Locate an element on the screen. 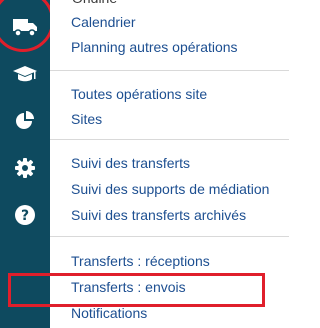 The height and width of the screenshot is (328, 320). menu-item-suivi-des-transferts-archives: Suivi des transferts archivés is located at coordinates (158, 215).